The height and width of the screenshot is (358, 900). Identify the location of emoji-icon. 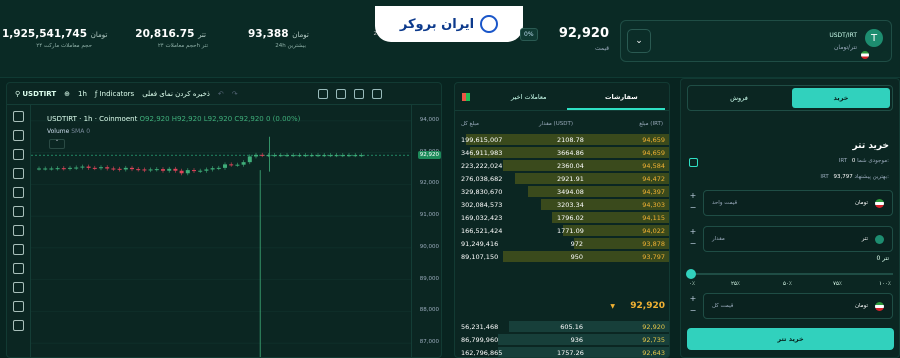
(18, 249).